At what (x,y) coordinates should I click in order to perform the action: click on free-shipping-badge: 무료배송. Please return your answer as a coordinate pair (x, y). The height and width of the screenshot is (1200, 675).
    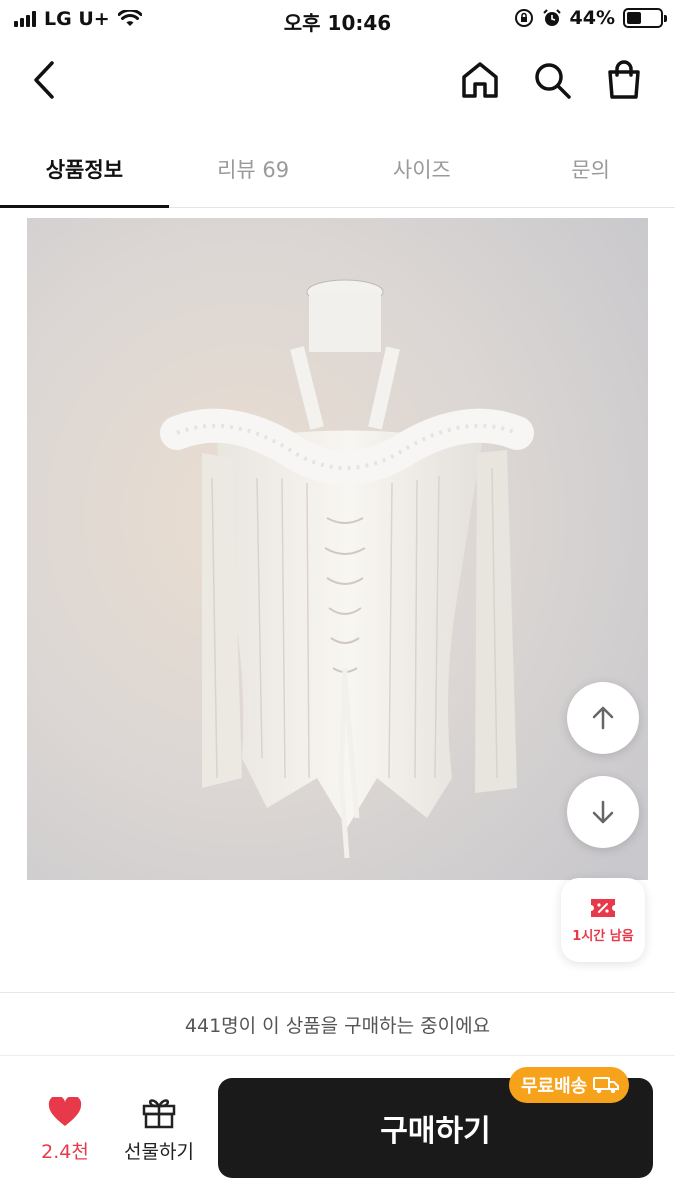
    Looking at the image, I should click on (569, 1085).